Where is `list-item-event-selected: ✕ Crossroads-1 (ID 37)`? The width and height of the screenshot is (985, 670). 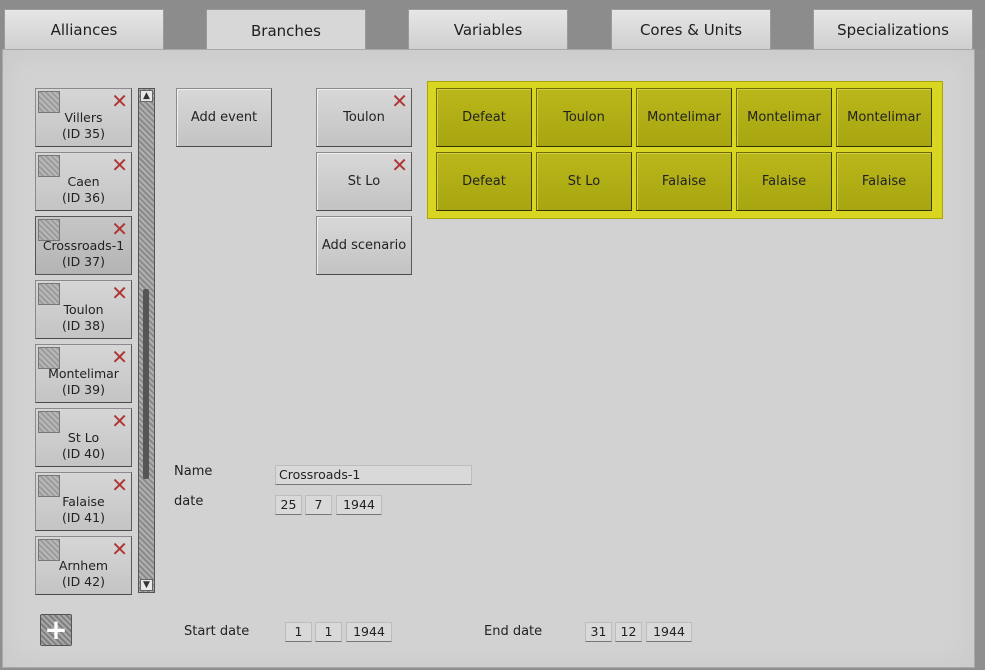 list-item-event-selected: ✕ Crossroads-1 (ID 37) is located at coordinates (83, 245).